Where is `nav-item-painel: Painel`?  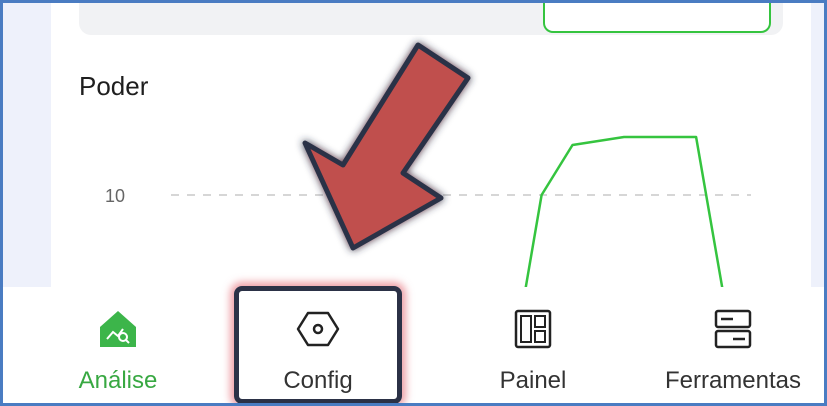 nav-item-painel: Painel is located at coordinates (533, 345).